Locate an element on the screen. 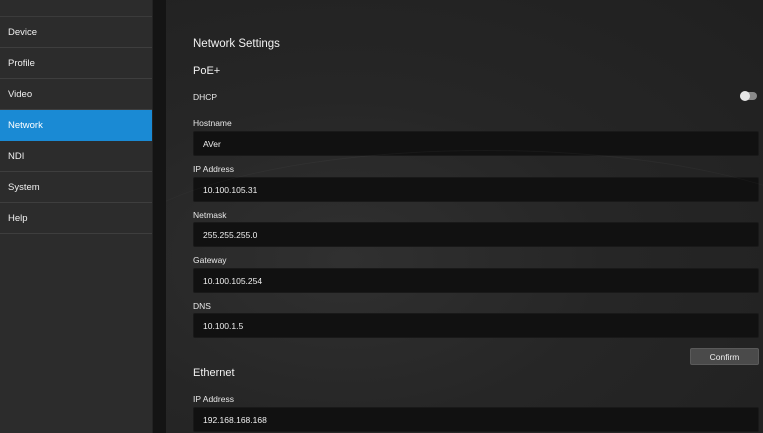  poe-section-title: PoE+ is located at coordinates (207, 71).